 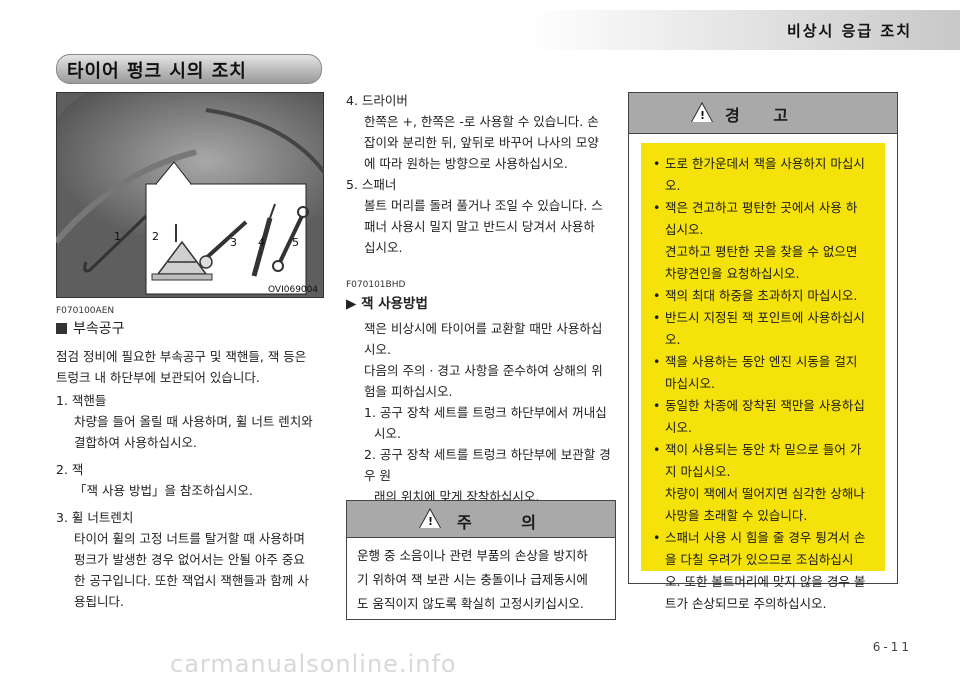 I want to click on para-line: 험을 피하십시오., so click(x=408, y=391).